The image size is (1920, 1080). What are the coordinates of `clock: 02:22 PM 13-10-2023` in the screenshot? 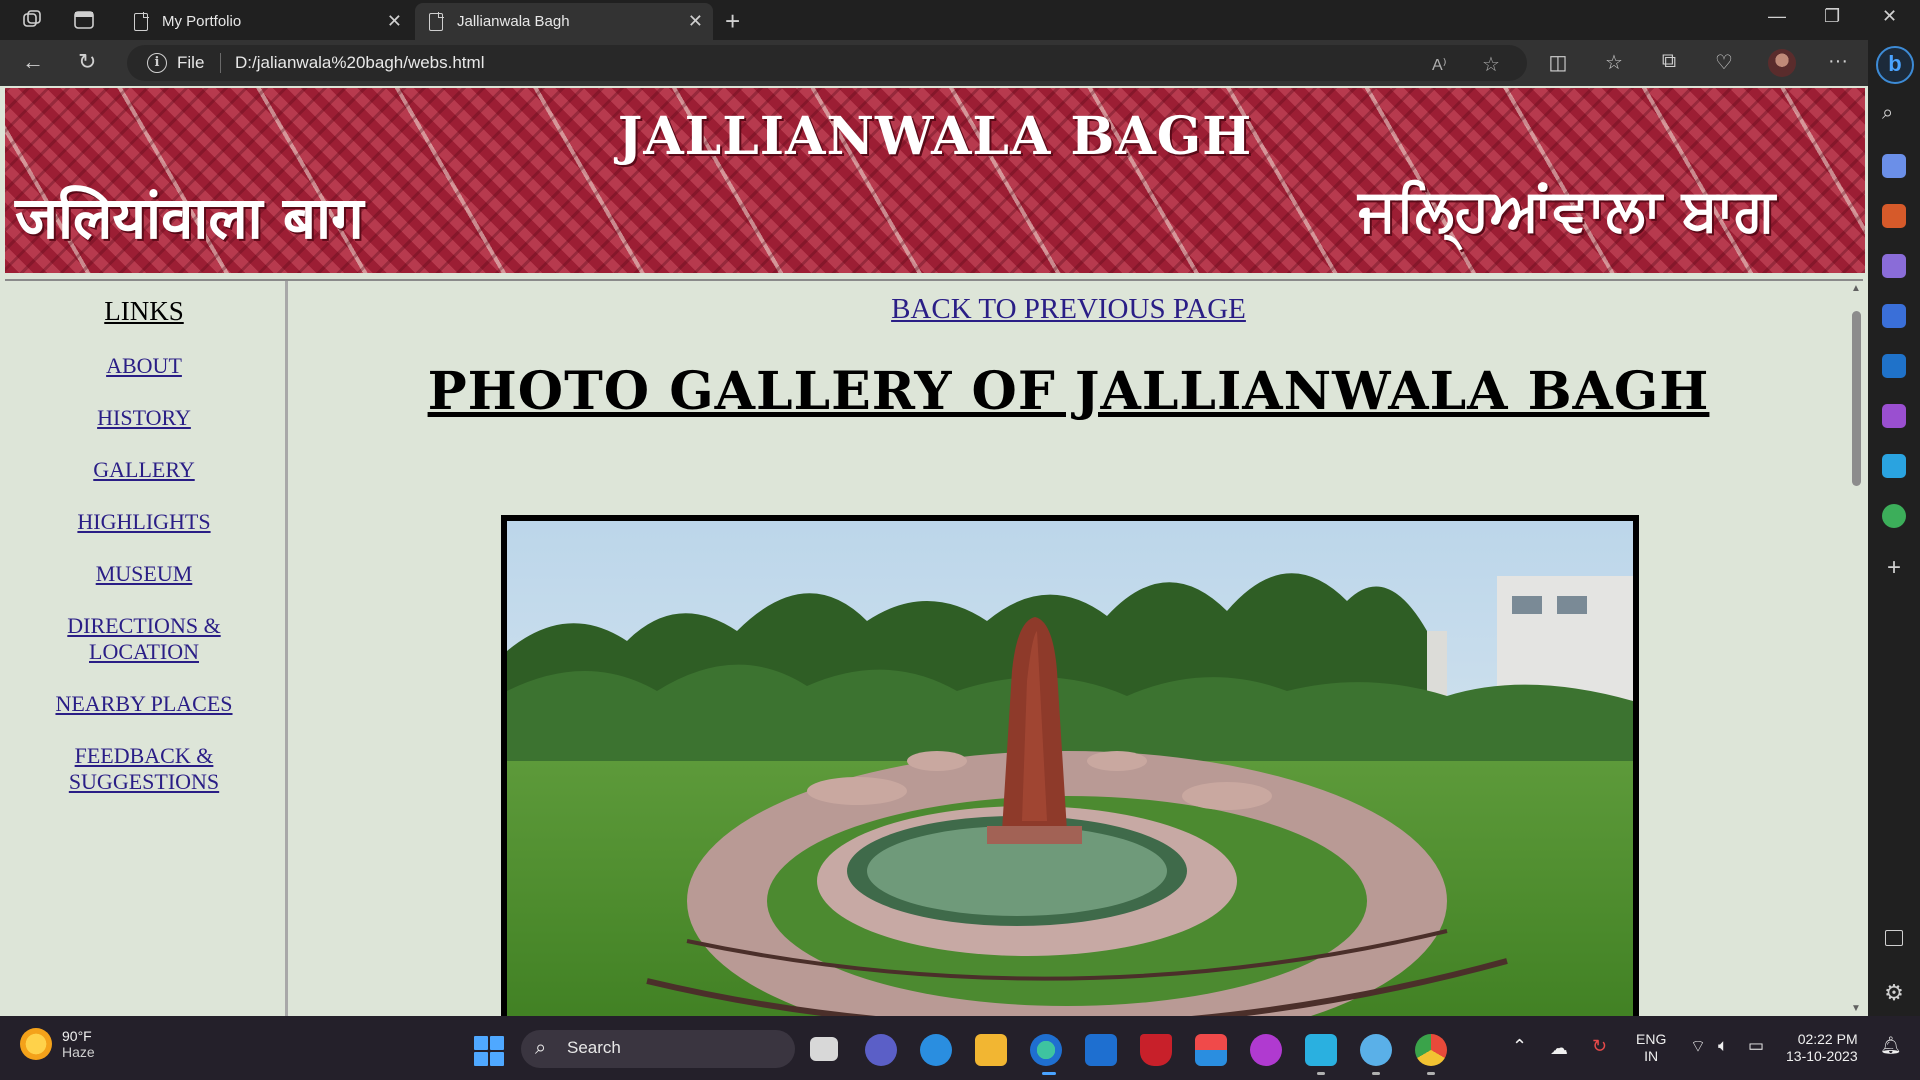 It's located at (1822, 1048).